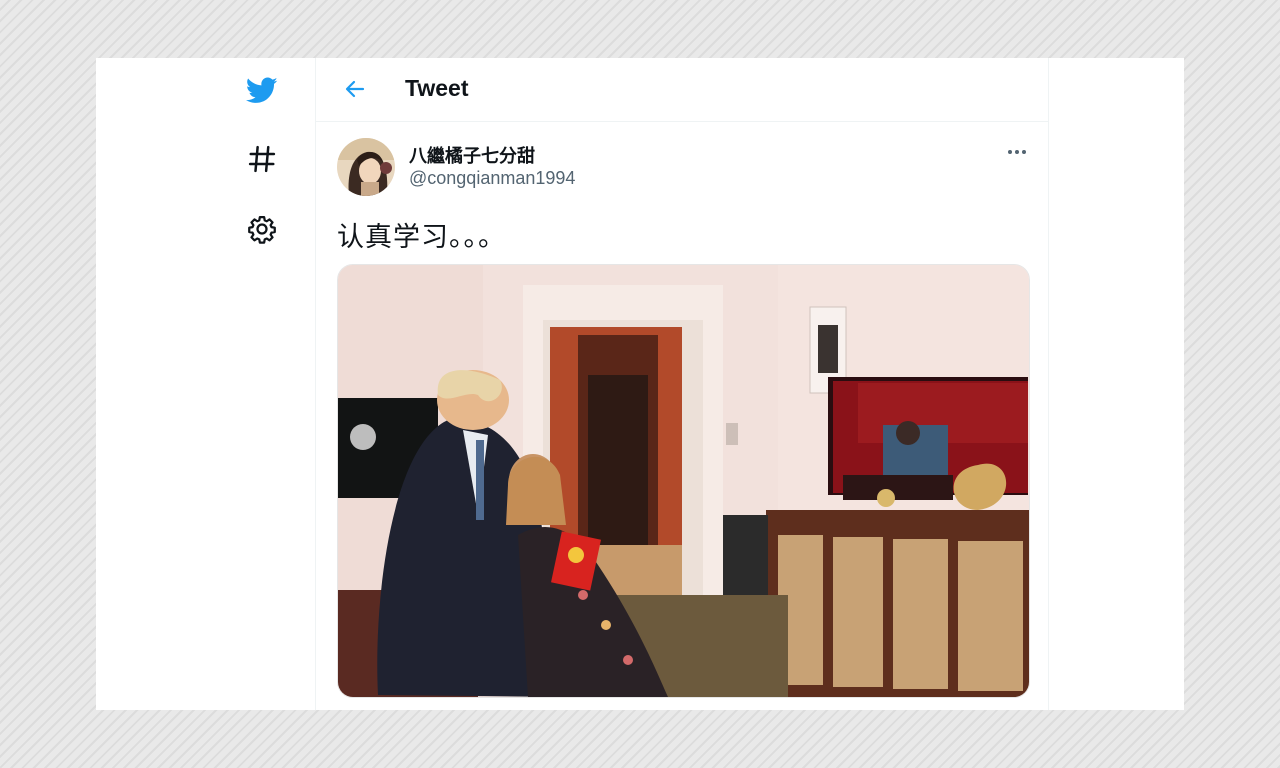 This screenshot has width=1280, height=768. I want to click on sidebar-item-settings, so click(262, 229).